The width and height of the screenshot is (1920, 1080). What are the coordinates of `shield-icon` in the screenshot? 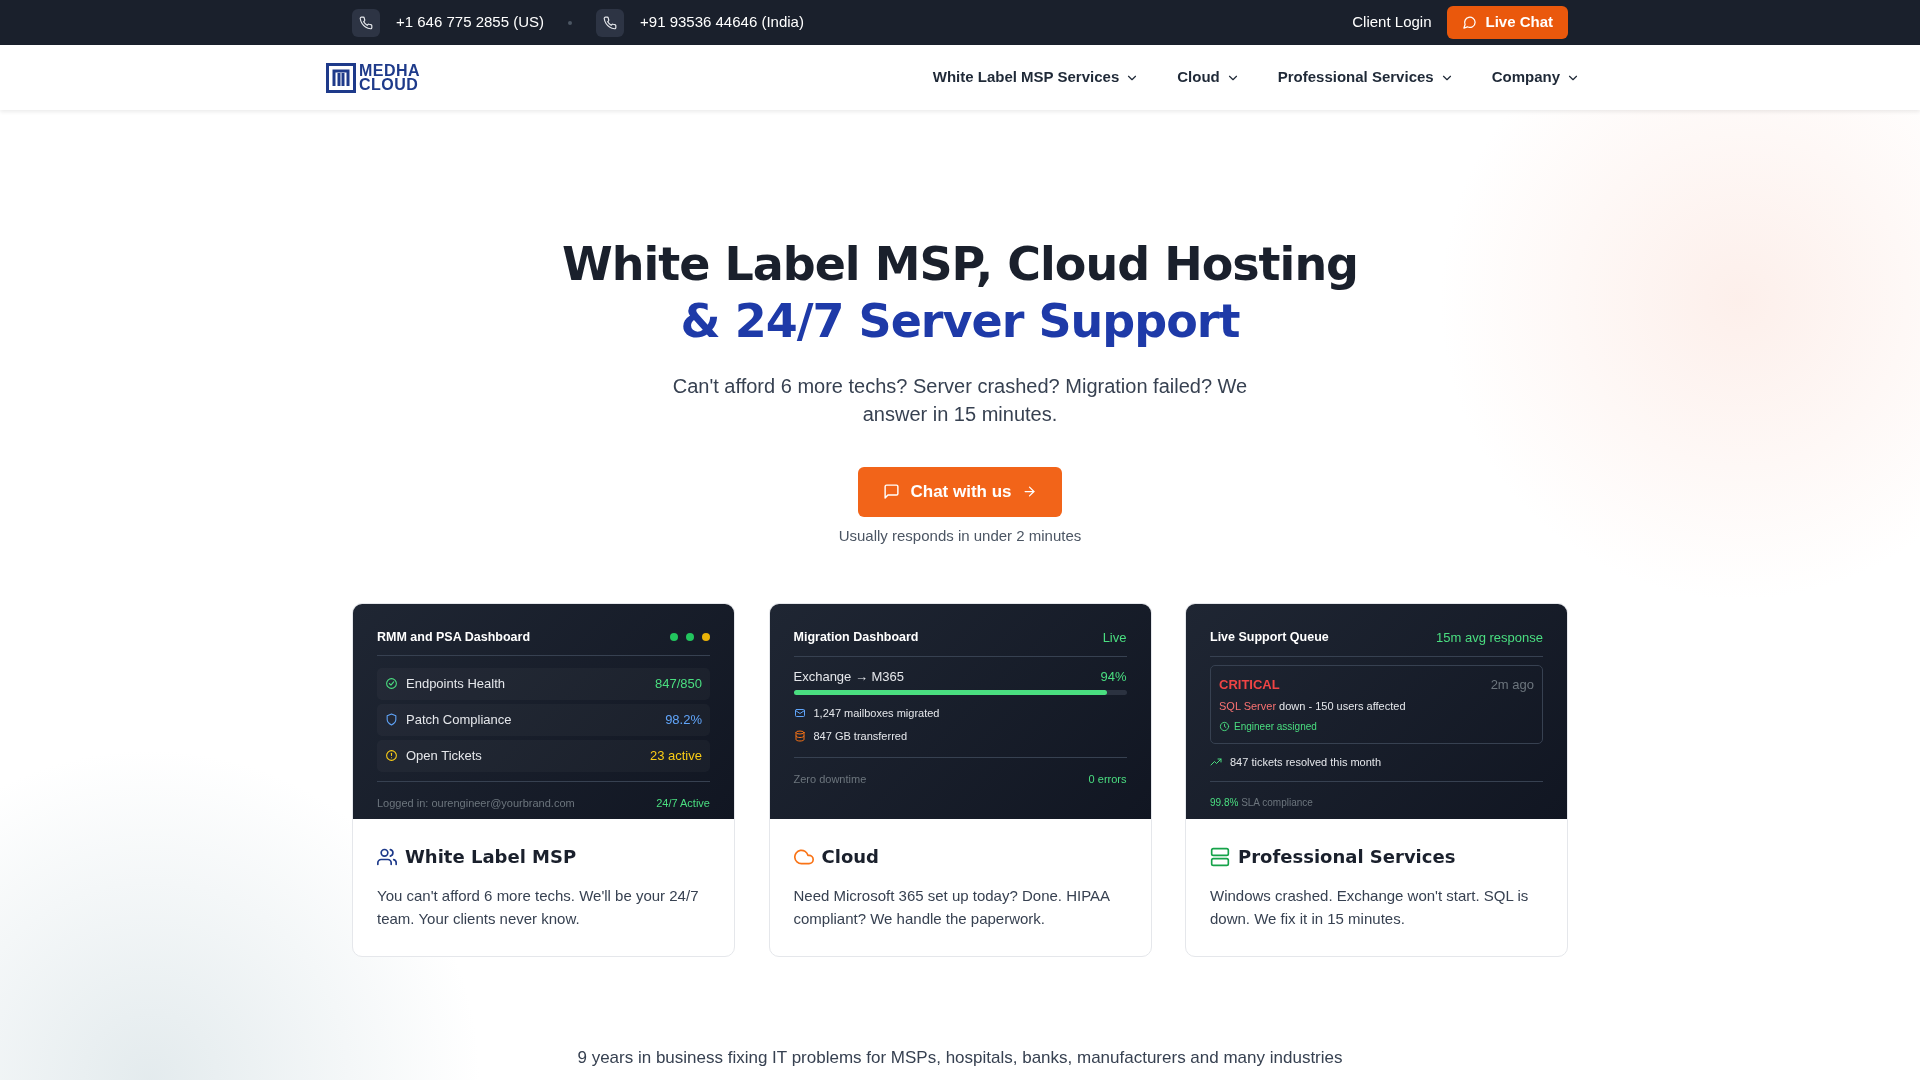 It's located at (391, 720).